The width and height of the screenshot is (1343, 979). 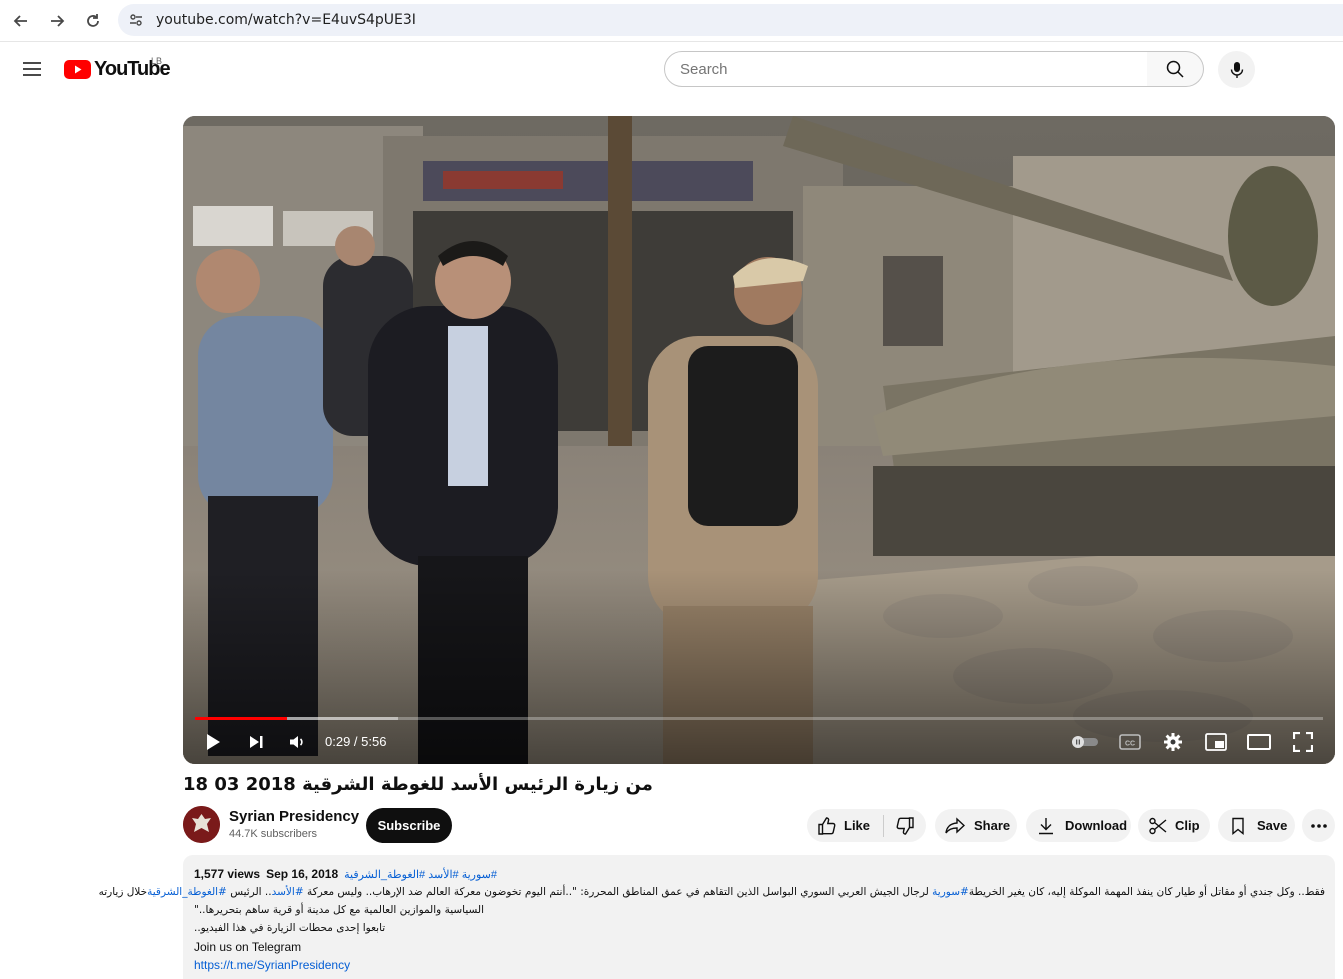 I want to click on address-bar: youtube.com/watch?v=E4uvS4pUE3I, so click(x=730, y=20).